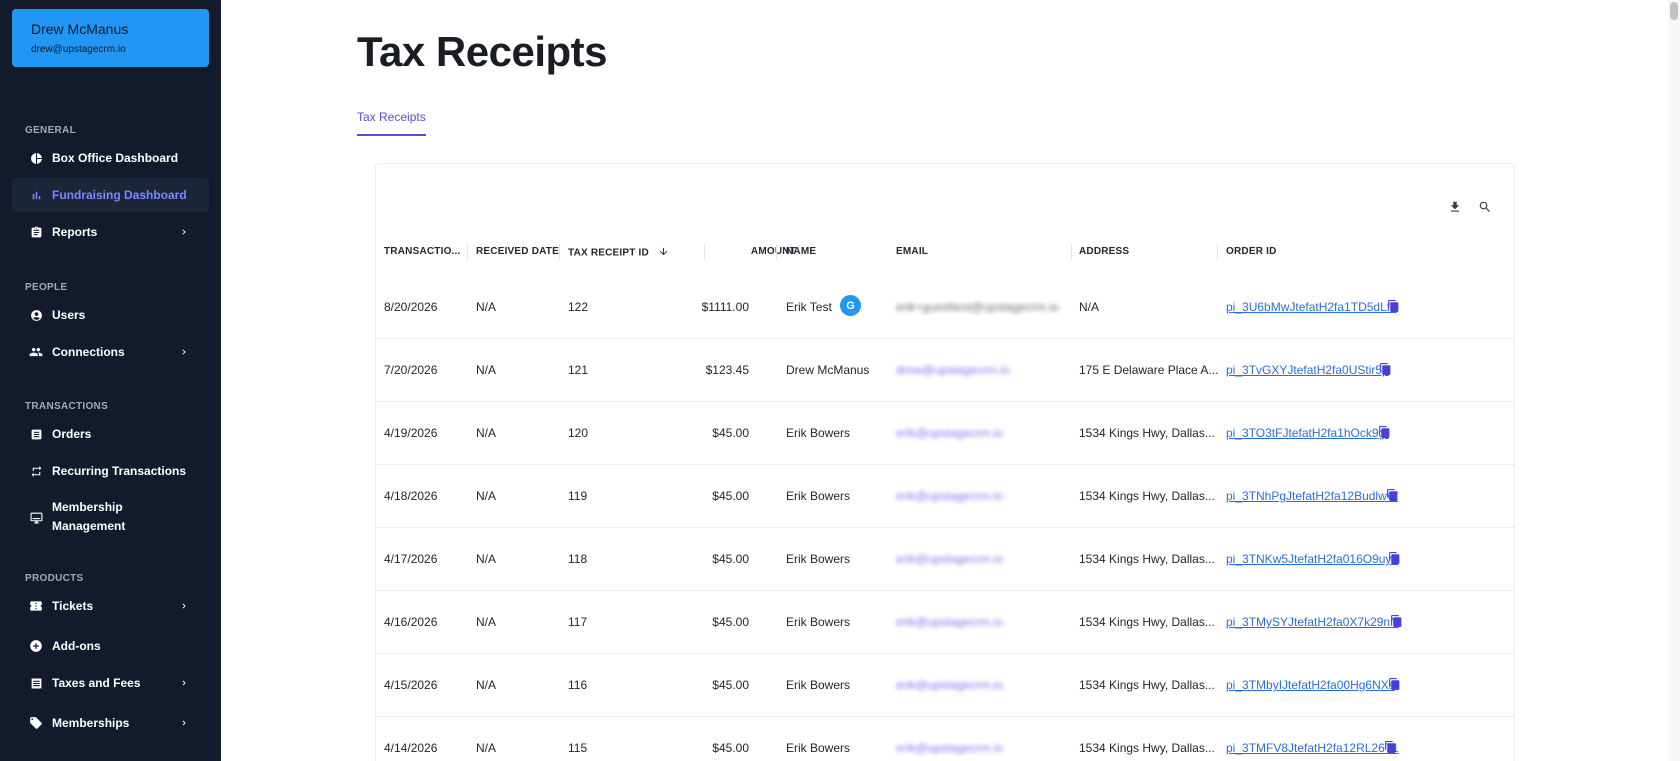 The height and width of the screenshot is (761, 1680). What do you see at coordinates (110, 38) in the screenshot?
I see `user-card: Drew McManus drew@upstagecrm.io` at bounding box center [110, 38].